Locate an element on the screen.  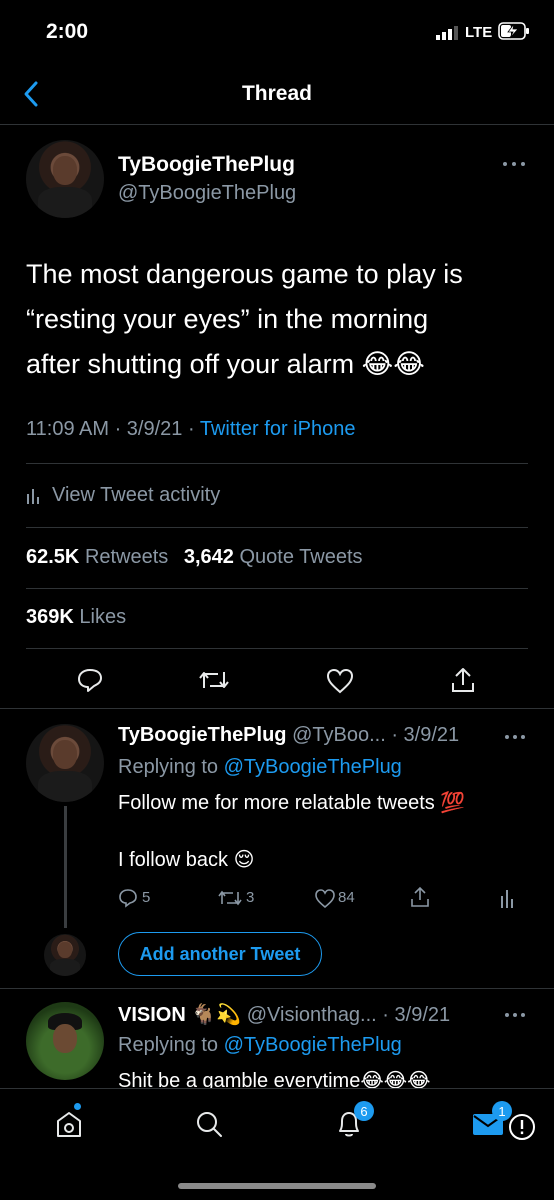
reply-text-line: Follow me for more relatable tweets 💯 is located at coordinates (292, 803).